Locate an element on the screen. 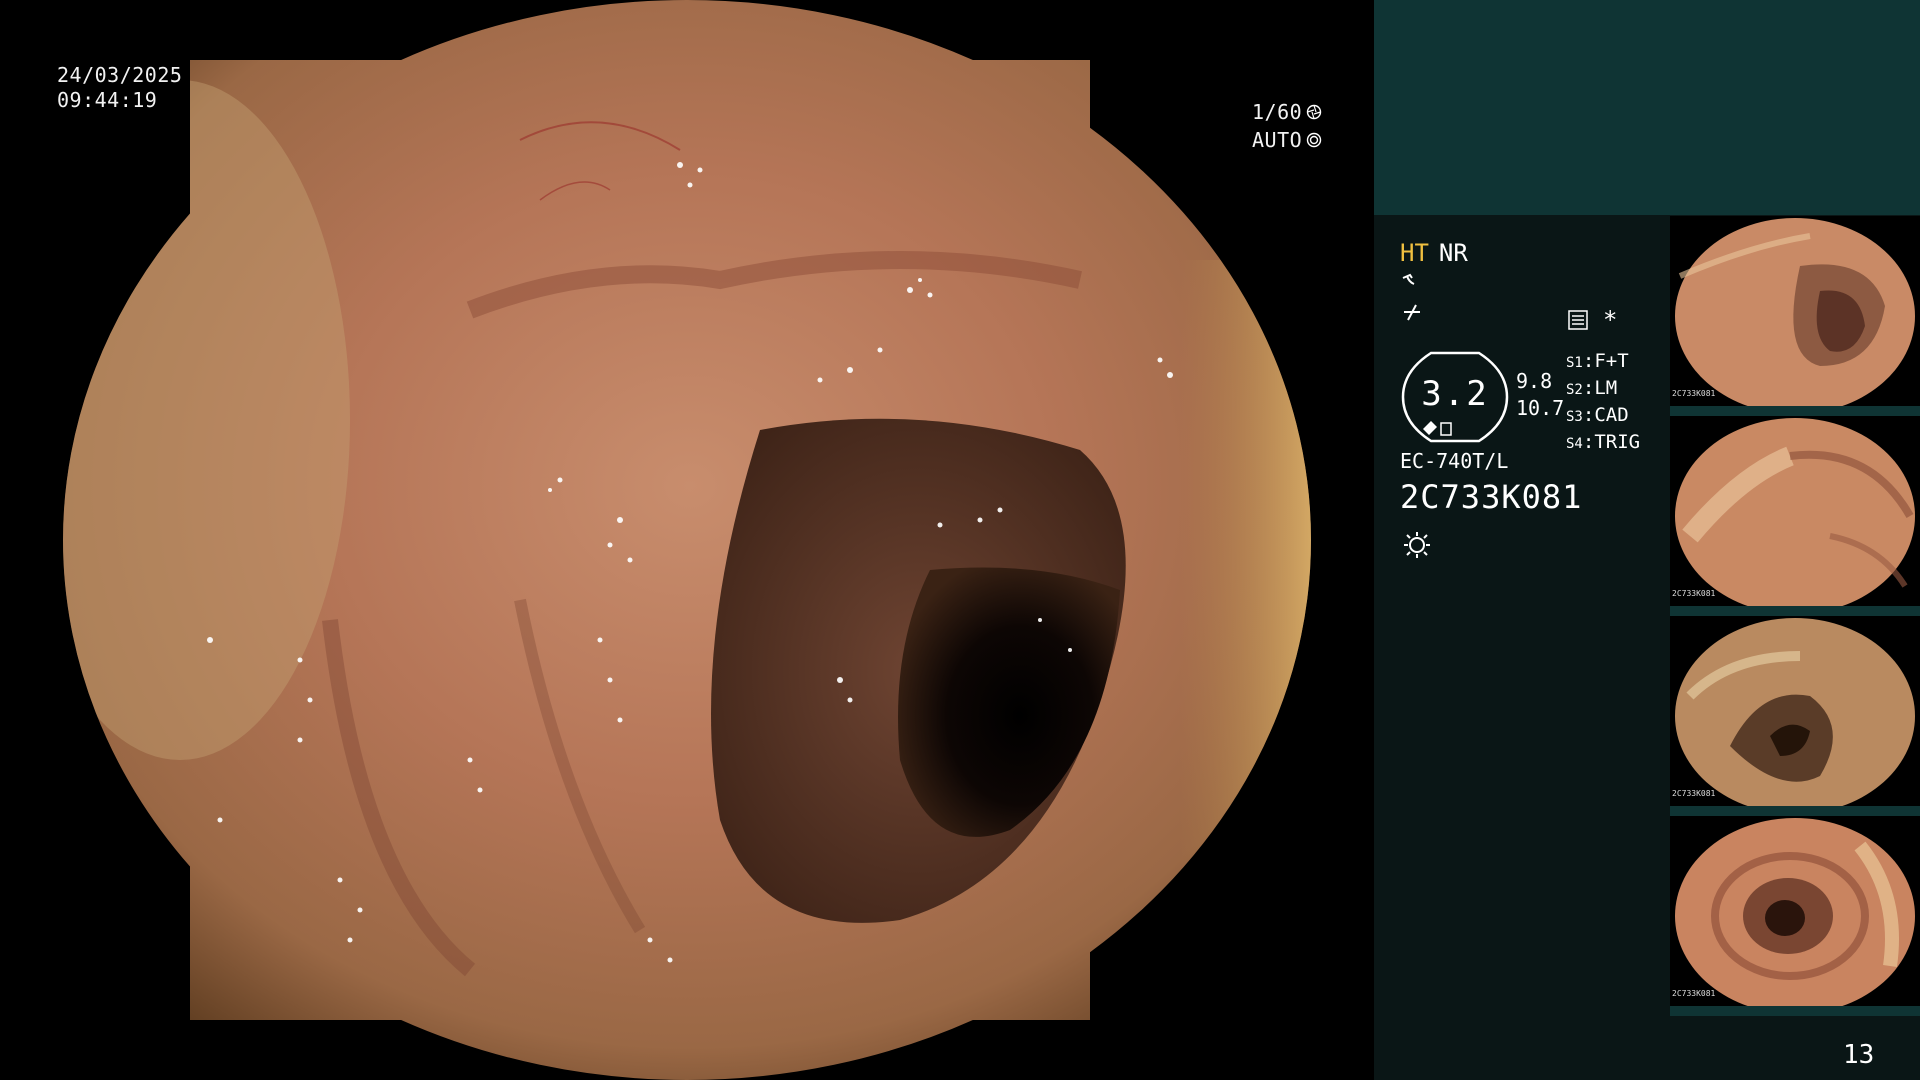  shutter-icon is located at coordinates (1314, 112).